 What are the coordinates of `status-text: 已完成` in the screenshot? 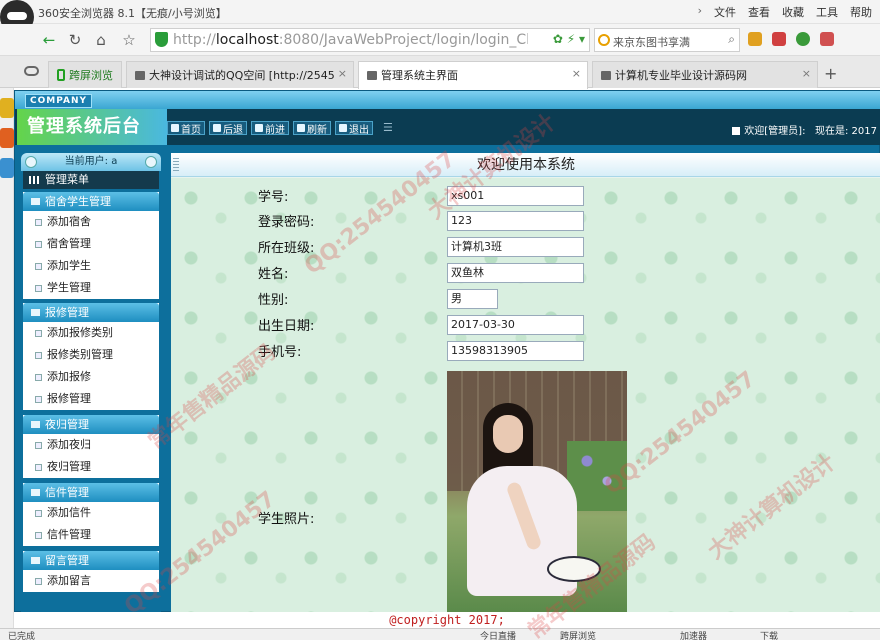 It's located at (22, 636).